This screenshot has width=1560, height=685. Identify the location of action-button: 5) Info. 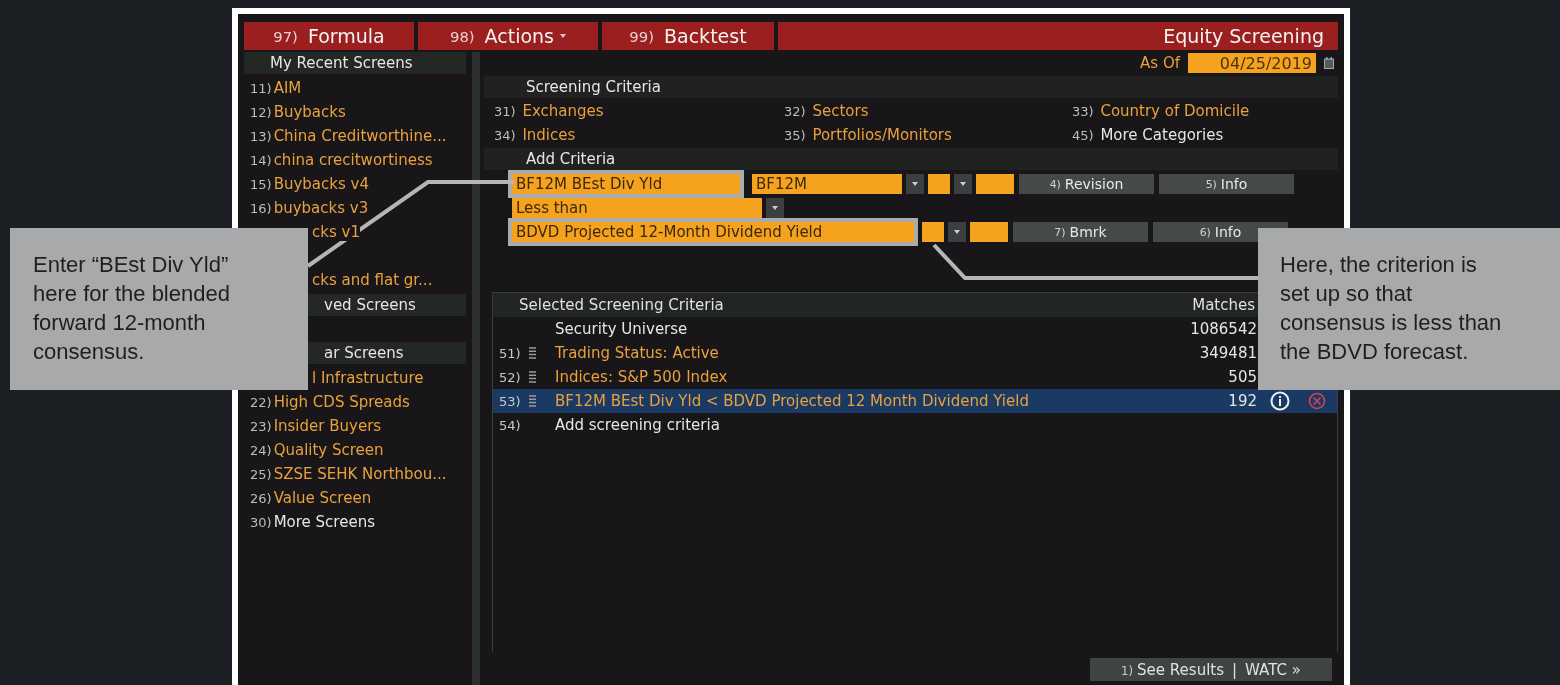
(1226, 184).